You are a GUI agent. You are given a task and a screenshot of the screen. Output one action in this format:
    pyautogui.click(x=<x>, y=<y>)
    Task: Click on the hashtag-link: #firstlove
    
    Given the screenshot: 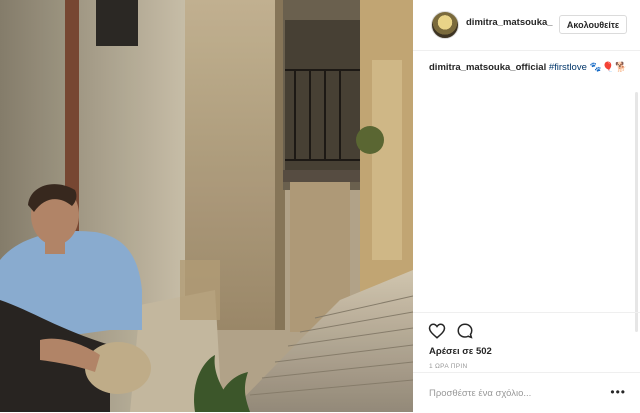 What is the action you would take?
    pyautogui.click(x=568, y=67)
    